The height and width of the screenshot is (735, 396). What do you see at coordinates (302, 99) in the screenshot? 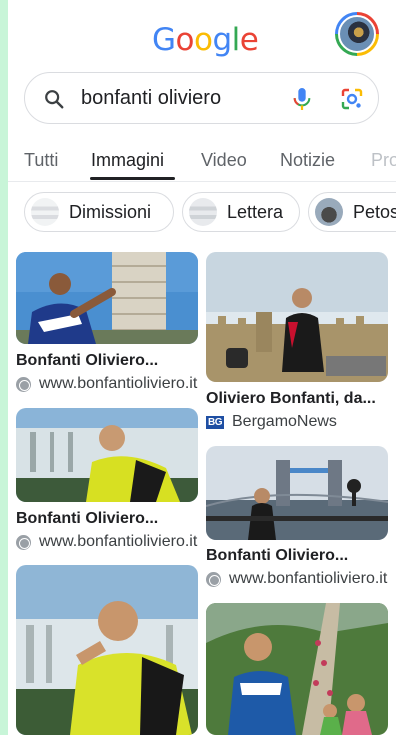
I see `mic-icon` at bounding box center [302, 99].